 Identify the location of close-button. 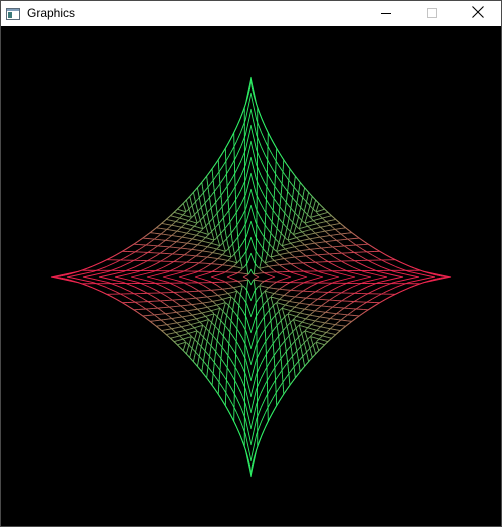
(478, 13).